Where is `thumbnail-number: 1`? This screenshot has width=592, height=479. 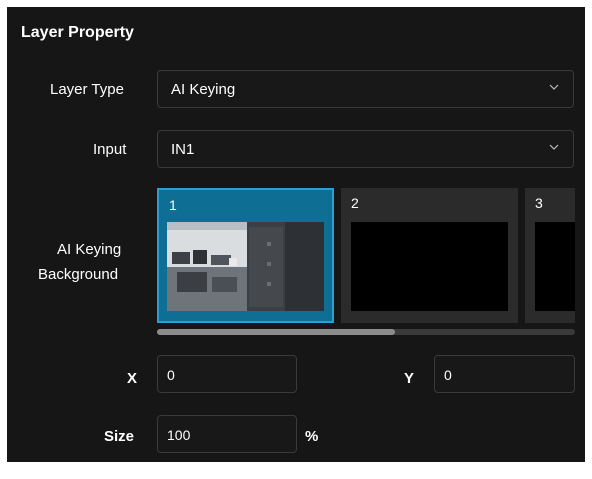 thumbnail-number: 1 is located at coordinates (173, 205).